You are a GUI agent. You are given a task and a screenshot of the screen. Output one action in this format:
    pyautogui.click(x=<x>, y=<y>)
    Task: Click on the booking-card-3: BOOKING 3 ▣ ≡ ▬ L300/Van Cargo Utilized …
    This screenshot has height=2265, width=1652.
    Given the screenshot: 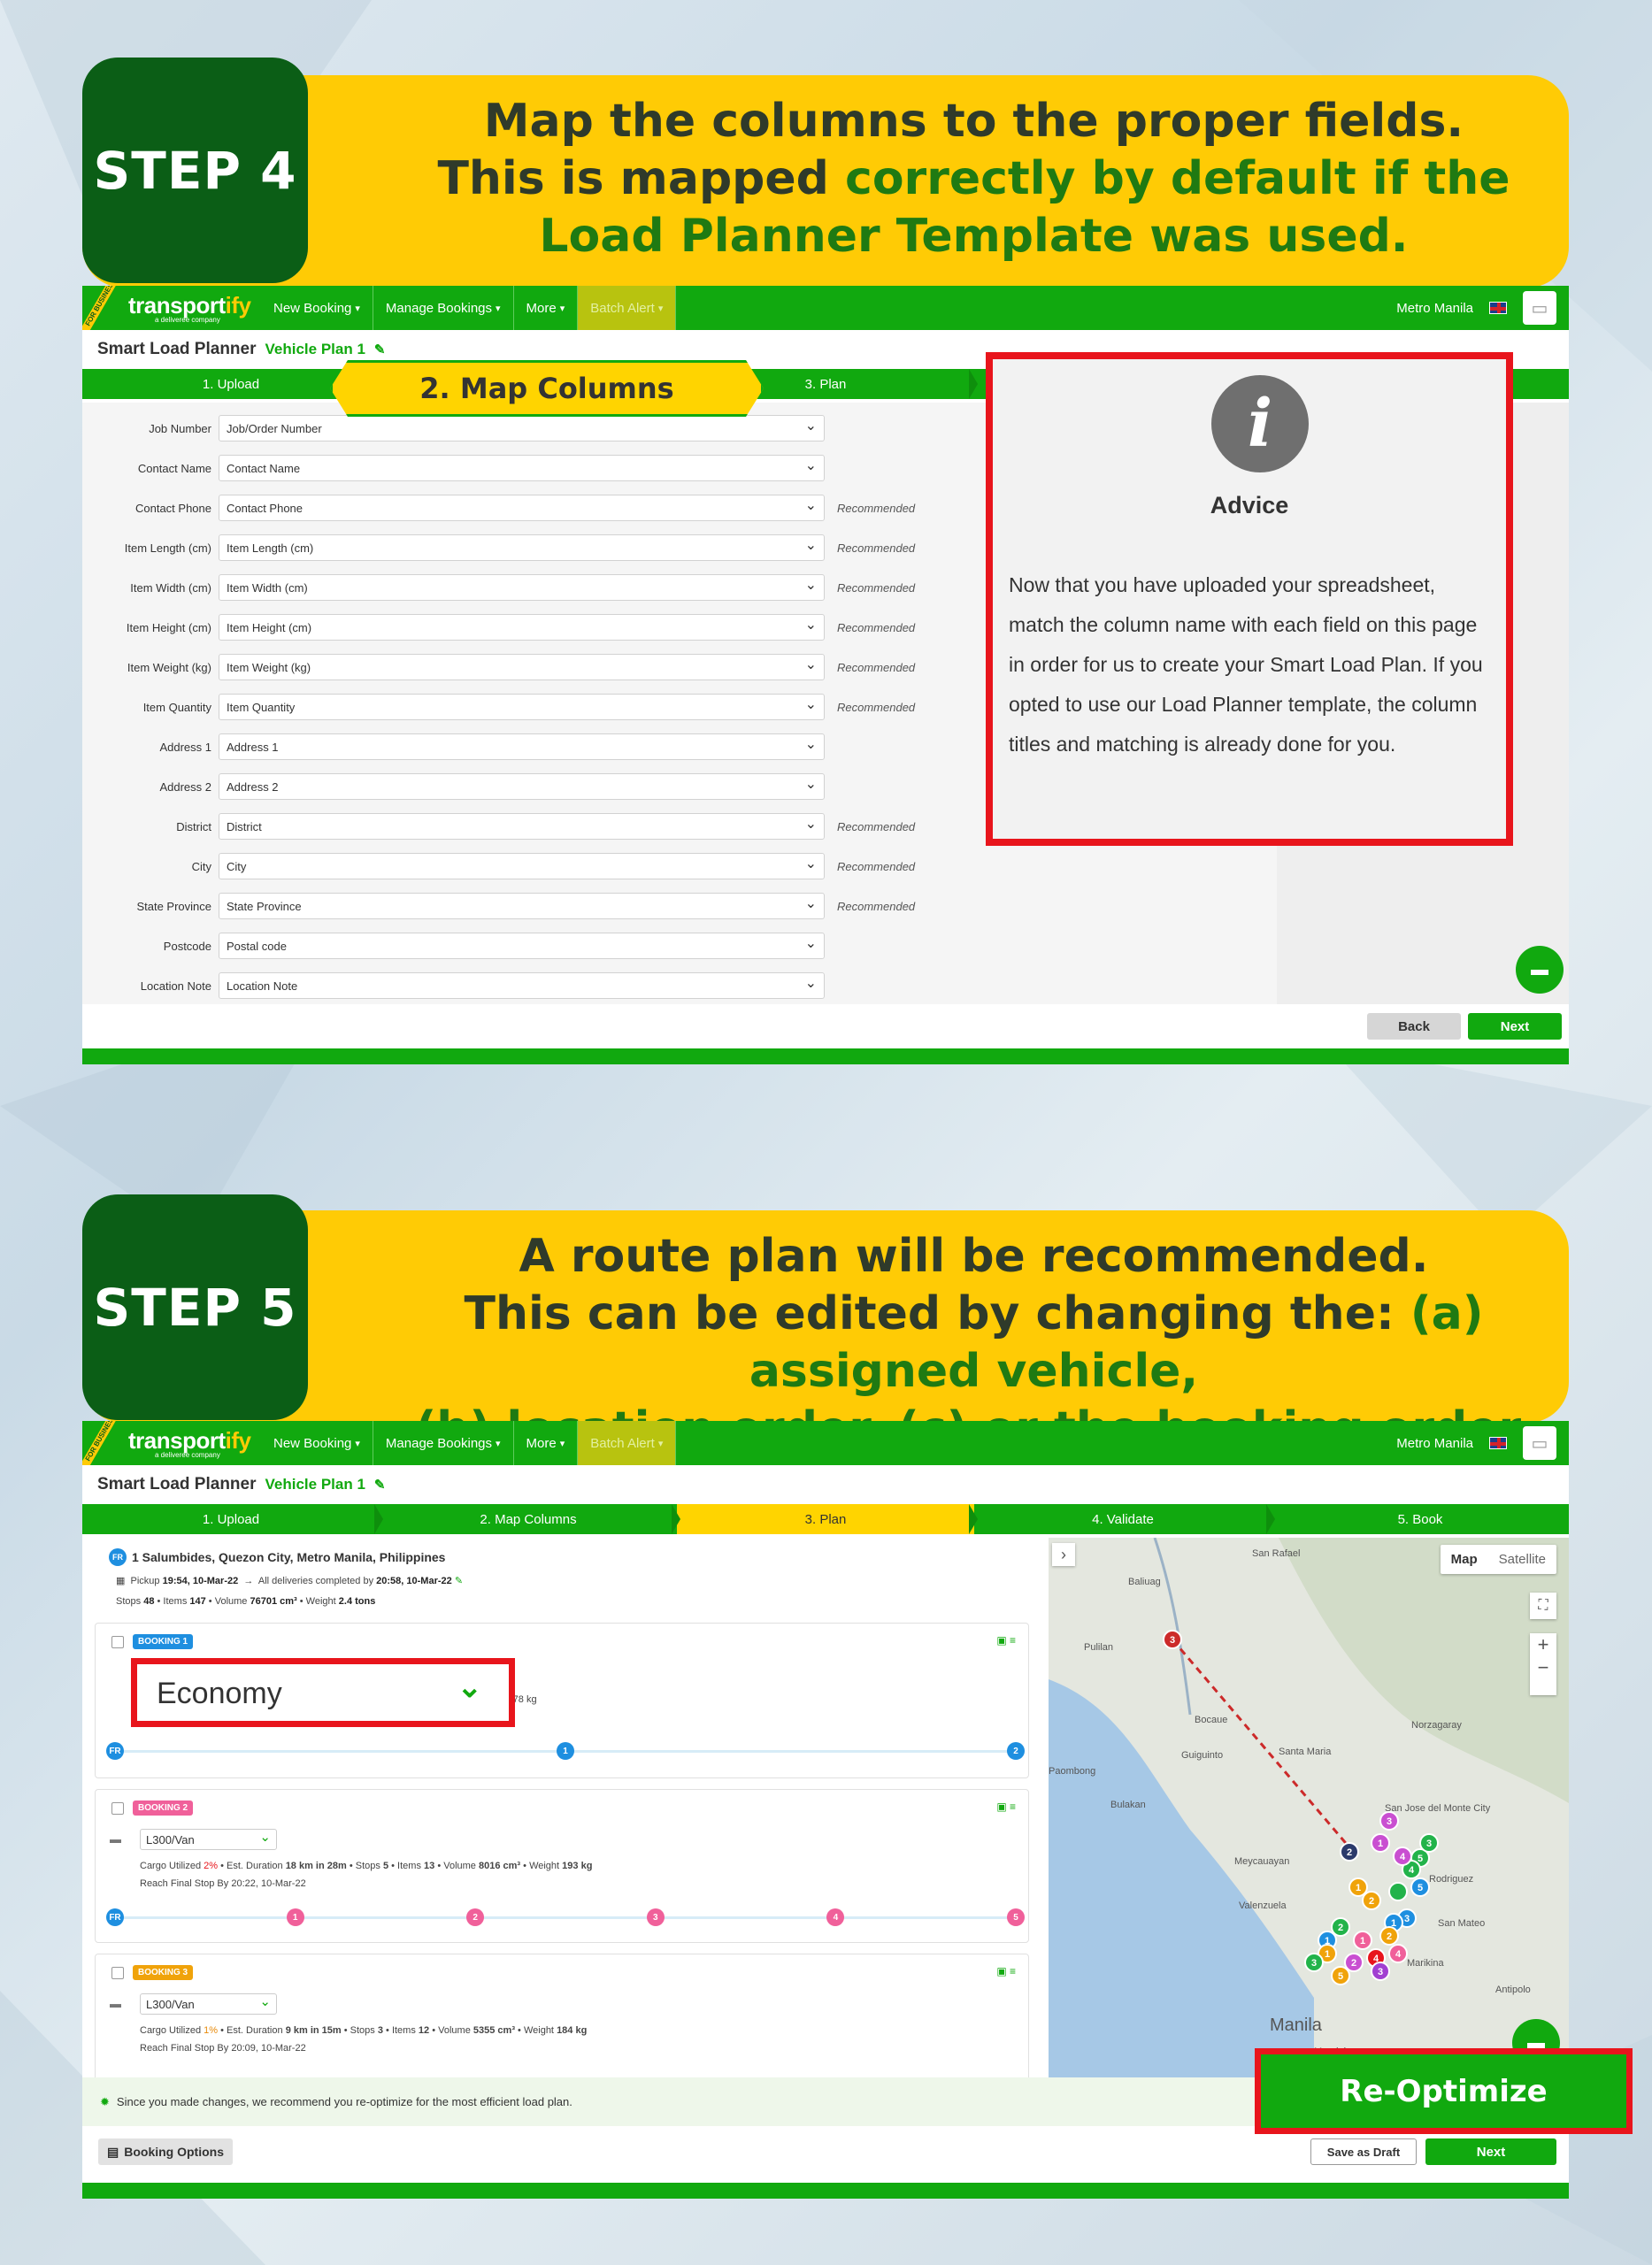 What is the action you would take?
    pyautogui.click(x=562, y=2015)
    